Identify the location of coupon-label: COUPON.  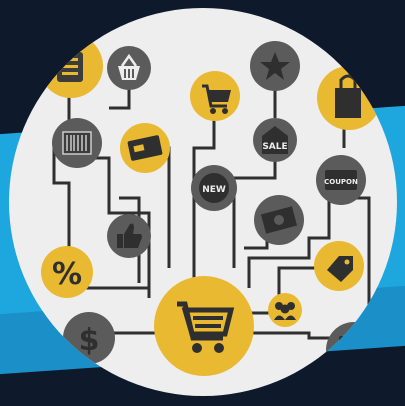
(341, 182).